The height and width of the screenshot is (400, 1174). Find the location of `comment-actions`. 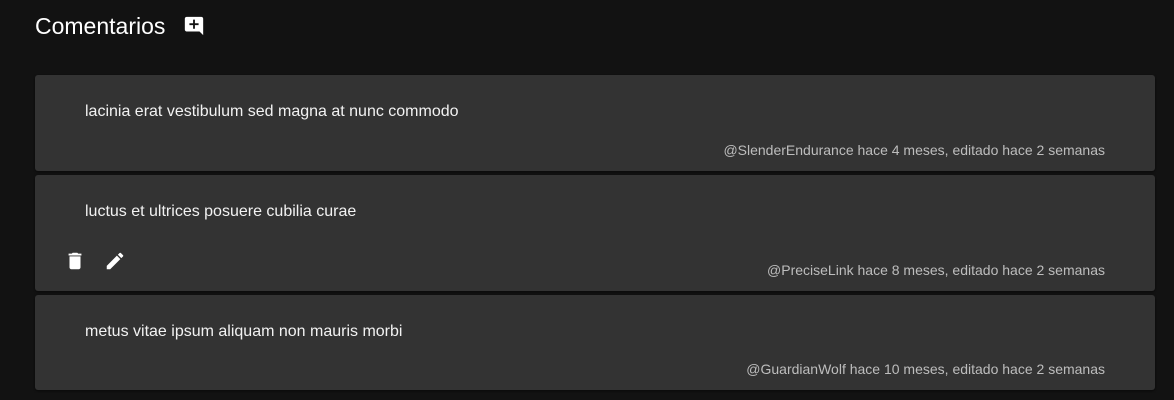

comment-actions is located at coordinates (95, 261).